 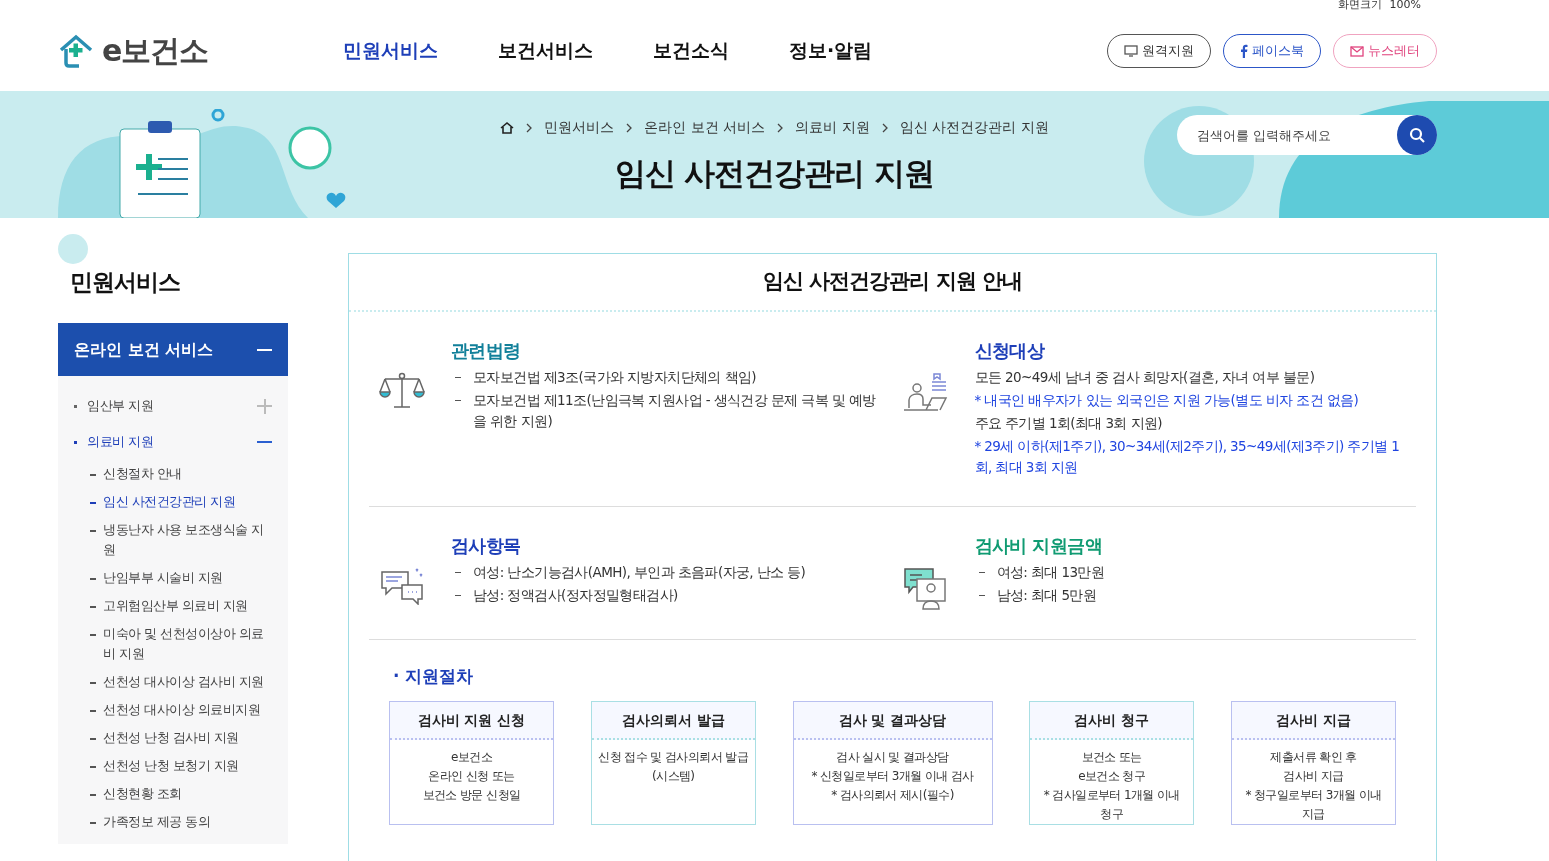 I want to click on step-text: * 검사일로부터 1개월 이내, so click(x=1111, y=795).